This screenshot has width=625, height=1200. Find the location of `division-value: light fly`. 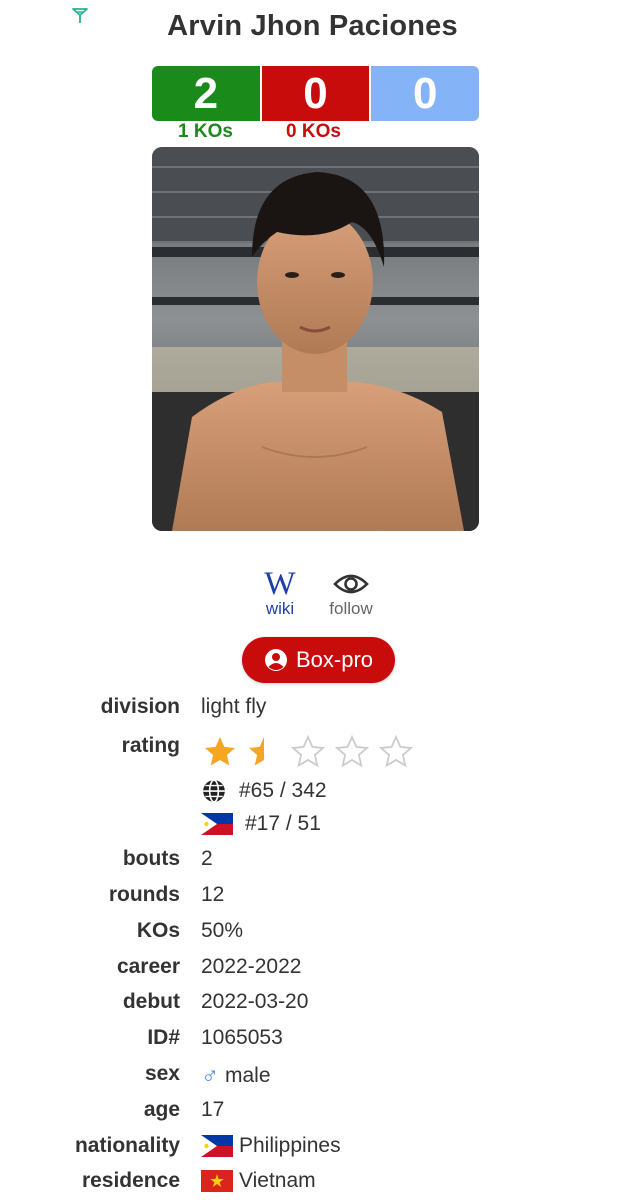

division-value: light fly is located at coordinates (234, 706).